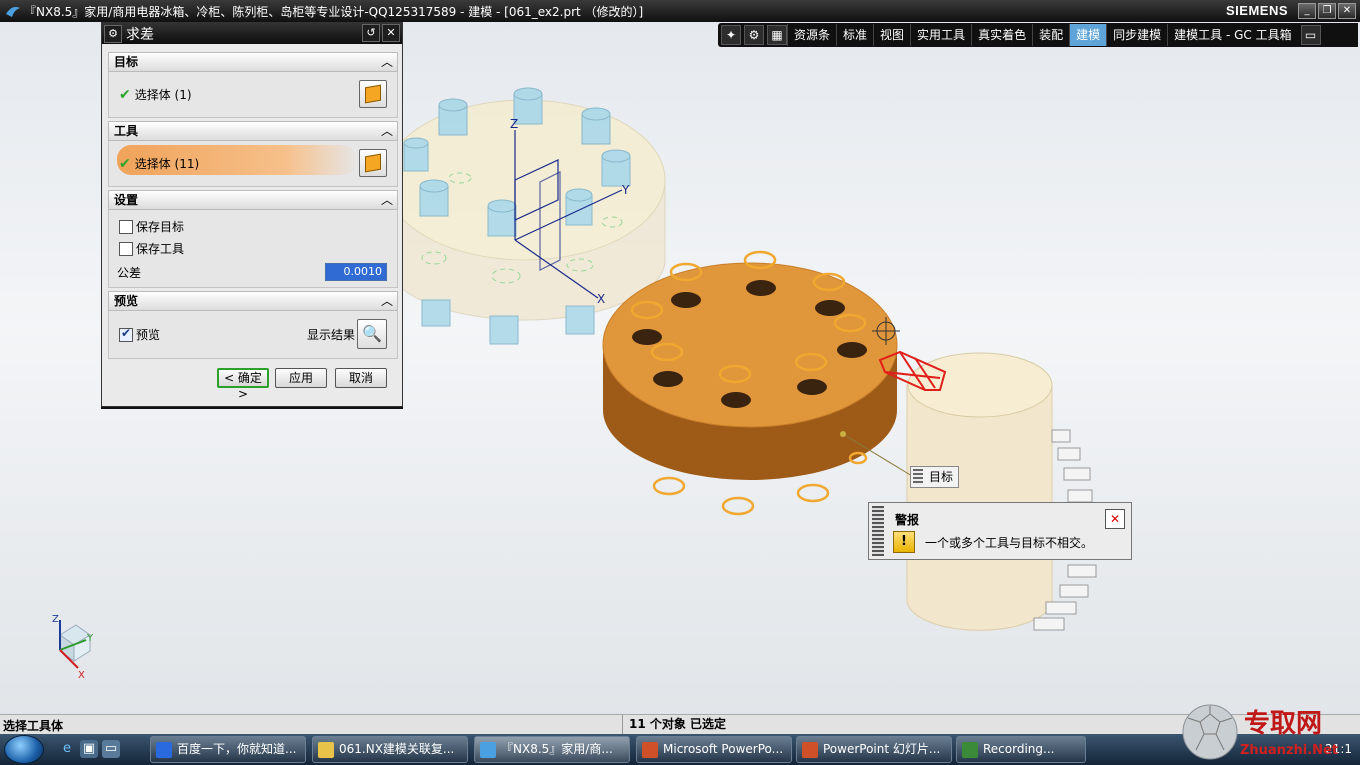 This screenshot has width=1360, height=765. I want to click on section-settings-label: 设置, so click(126, 200).